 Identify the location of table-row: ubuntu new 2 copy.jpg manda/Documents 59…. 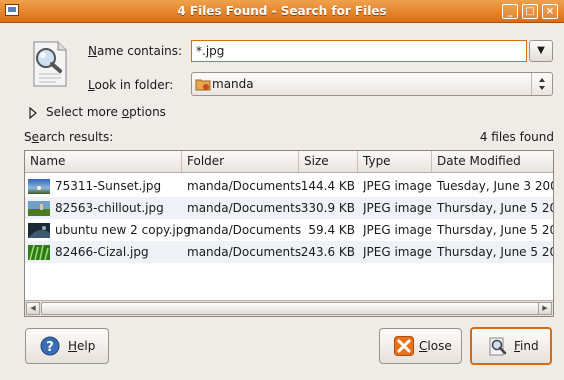
(289, 230).